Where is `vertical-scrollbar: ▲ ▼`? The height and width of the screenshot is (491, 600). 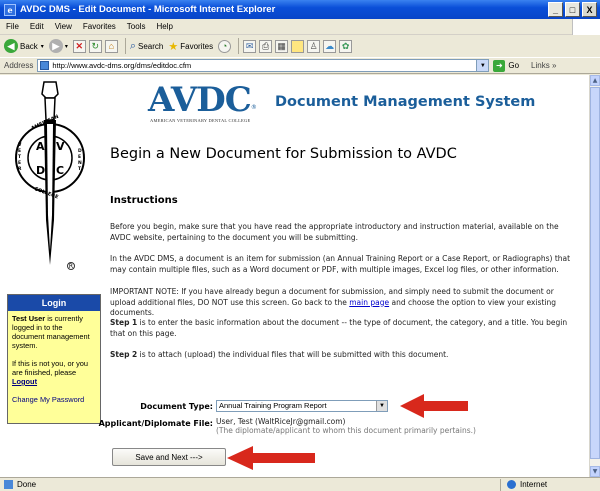
vertical-scrollbar: ▲ ▼ is located at coordinates (594, 276).